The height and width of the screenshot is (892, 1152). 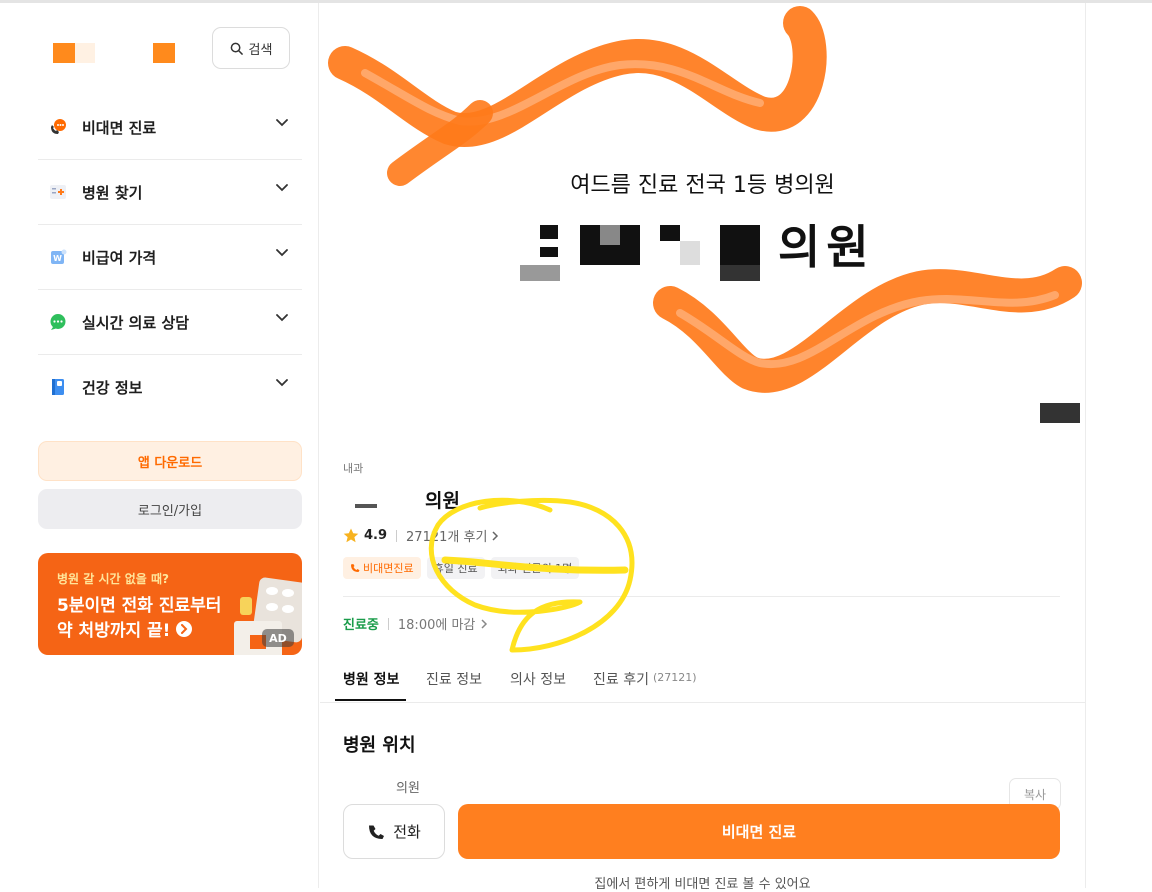 I want to click on tag-telemedicine: 비대면진료, so click(x=382, y=568).